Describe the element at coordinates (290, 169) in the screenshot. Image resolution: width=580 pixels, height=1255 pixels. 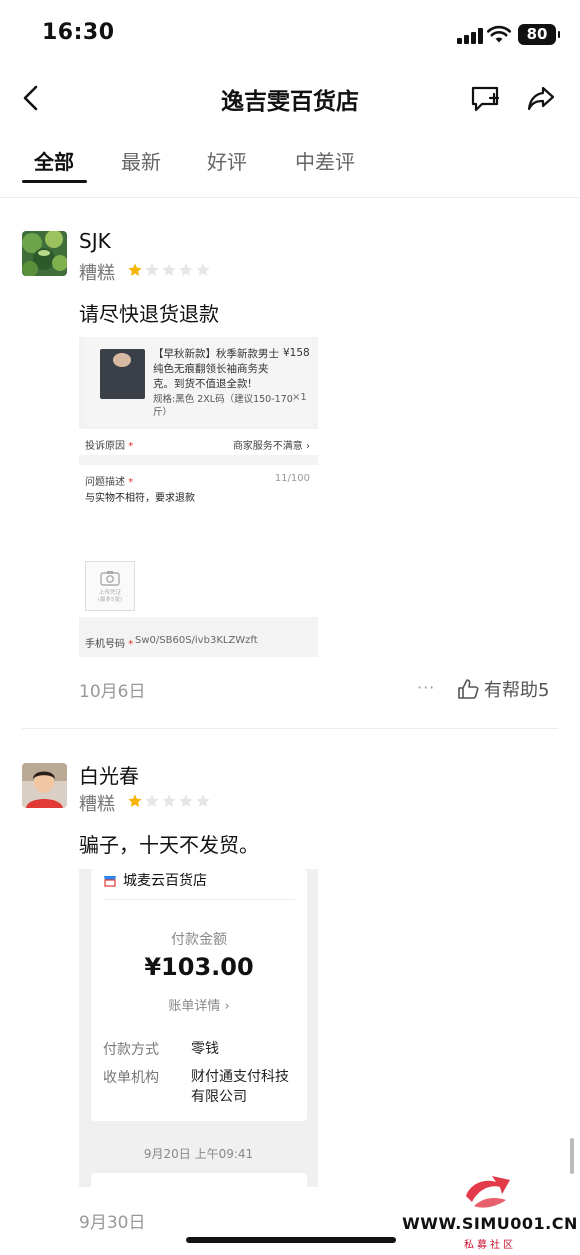
I see `review-tabs: 全部 最新 好评 中差评` at that location.